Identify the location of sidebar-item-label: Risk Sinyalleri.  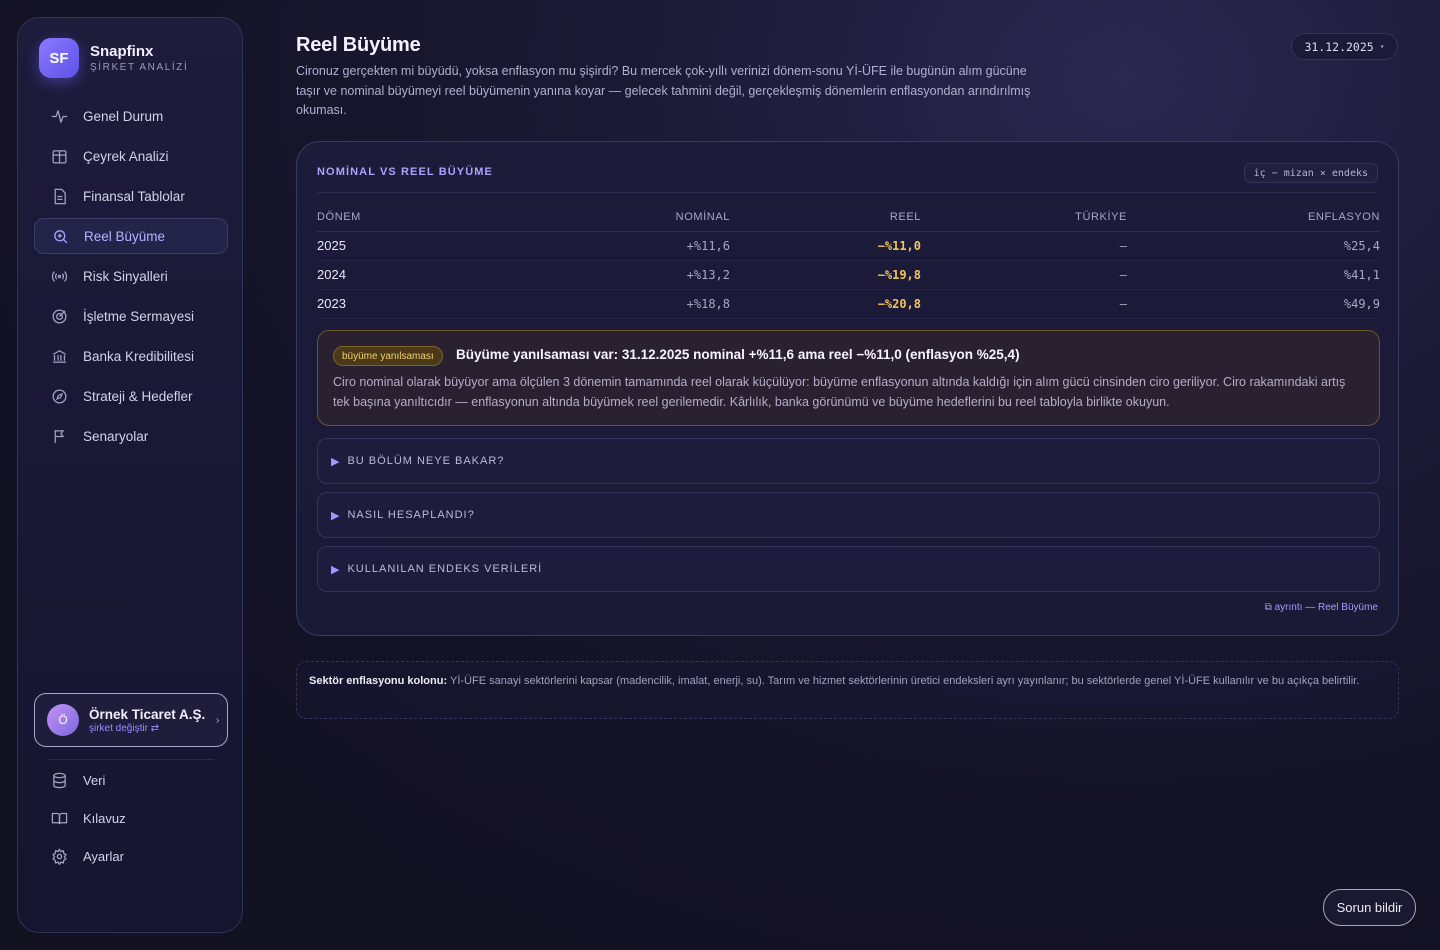
(125, 276).